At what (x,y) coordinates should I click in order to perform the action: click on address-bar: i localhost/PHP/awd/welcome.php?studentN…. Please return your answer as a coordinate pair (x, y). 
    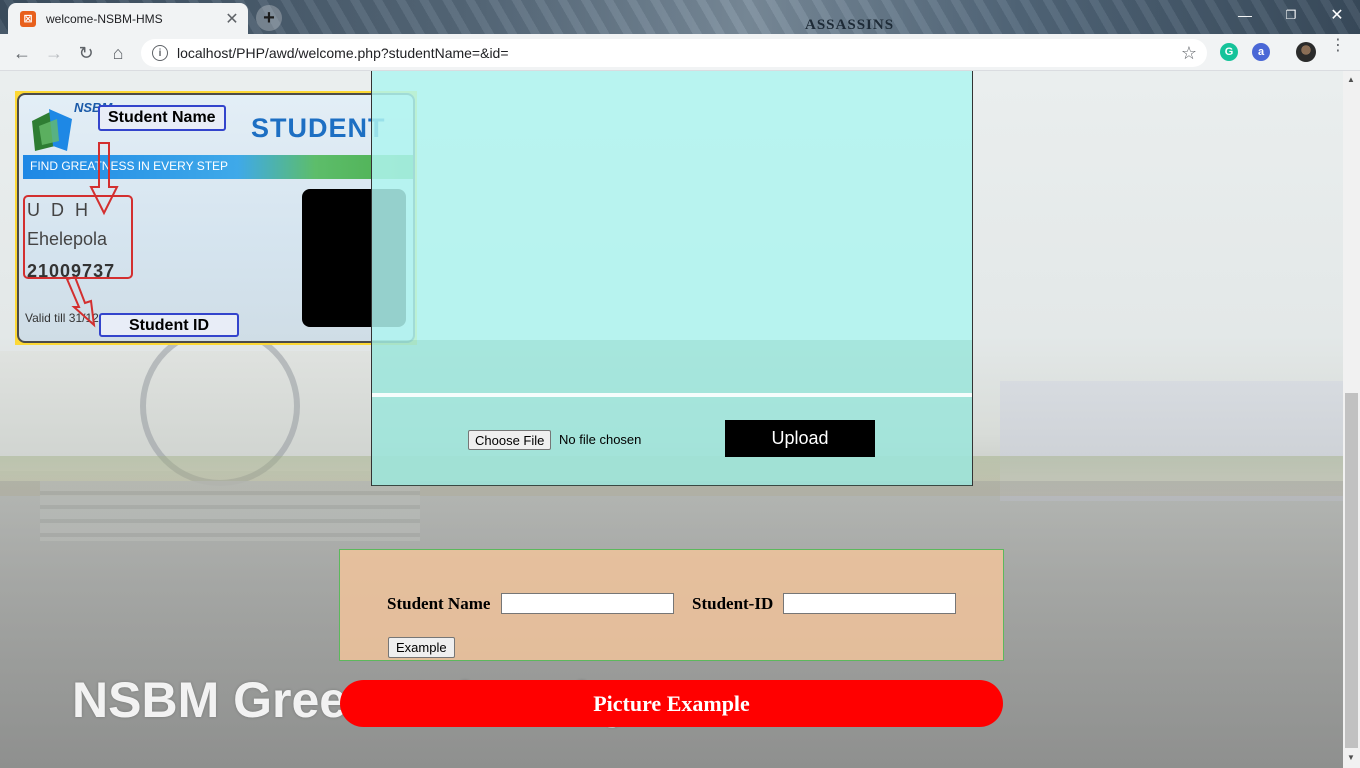
    Looking at the image, I should click on (674, 53).